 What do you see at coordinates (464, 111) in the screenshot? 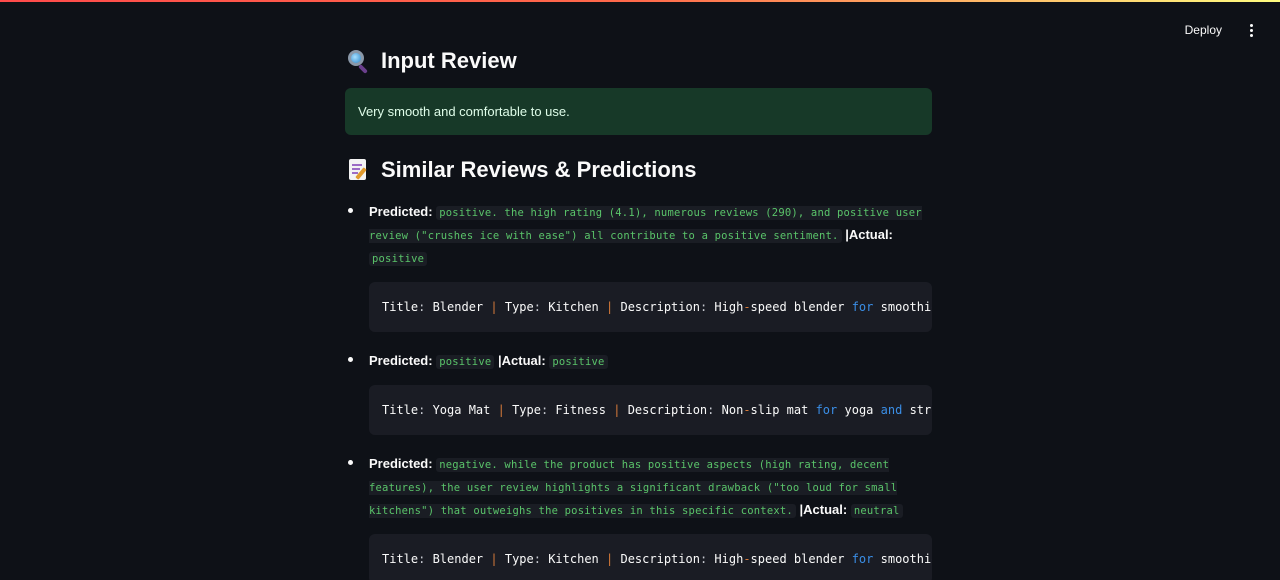
I see `input-review-text: Very smooth and comfortable to use.` at bounding box center [464, 111].